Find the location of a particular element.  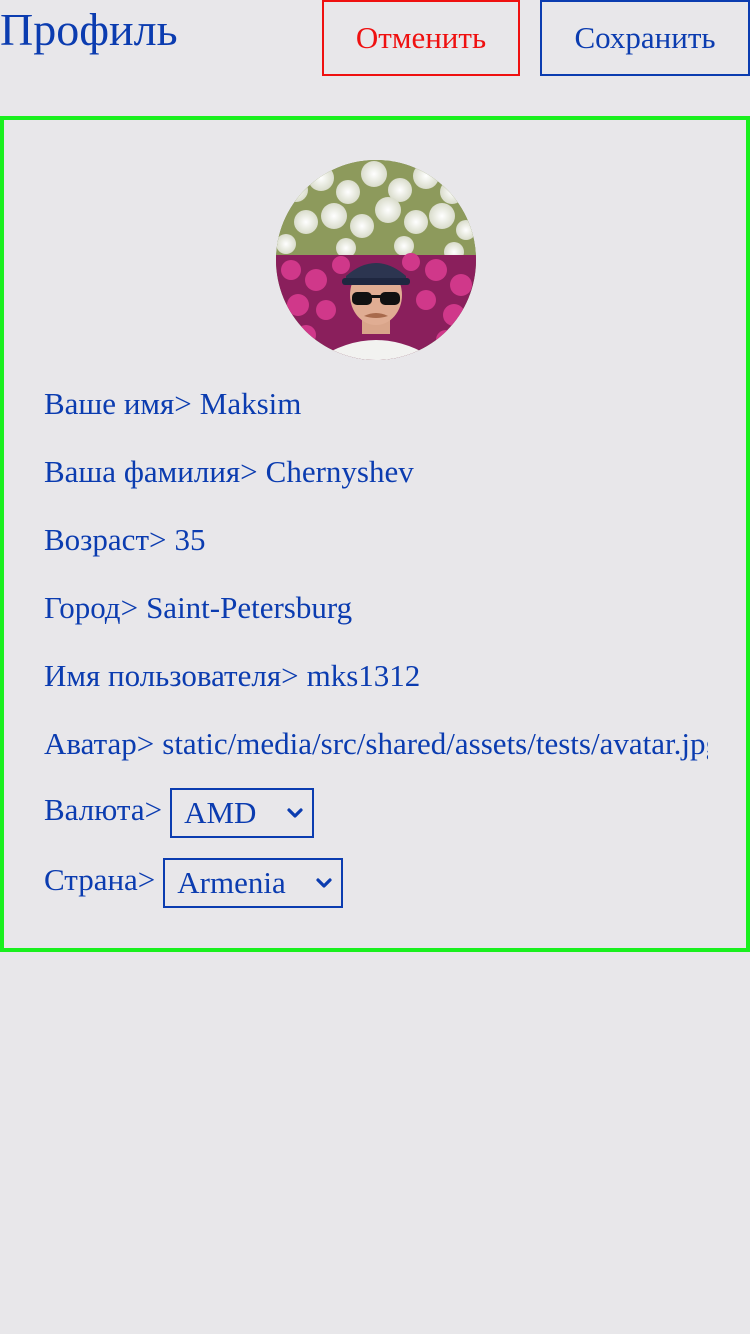

last-name-field: Ваша фамилия> Chernyshev is located at coordinates (229, 472).